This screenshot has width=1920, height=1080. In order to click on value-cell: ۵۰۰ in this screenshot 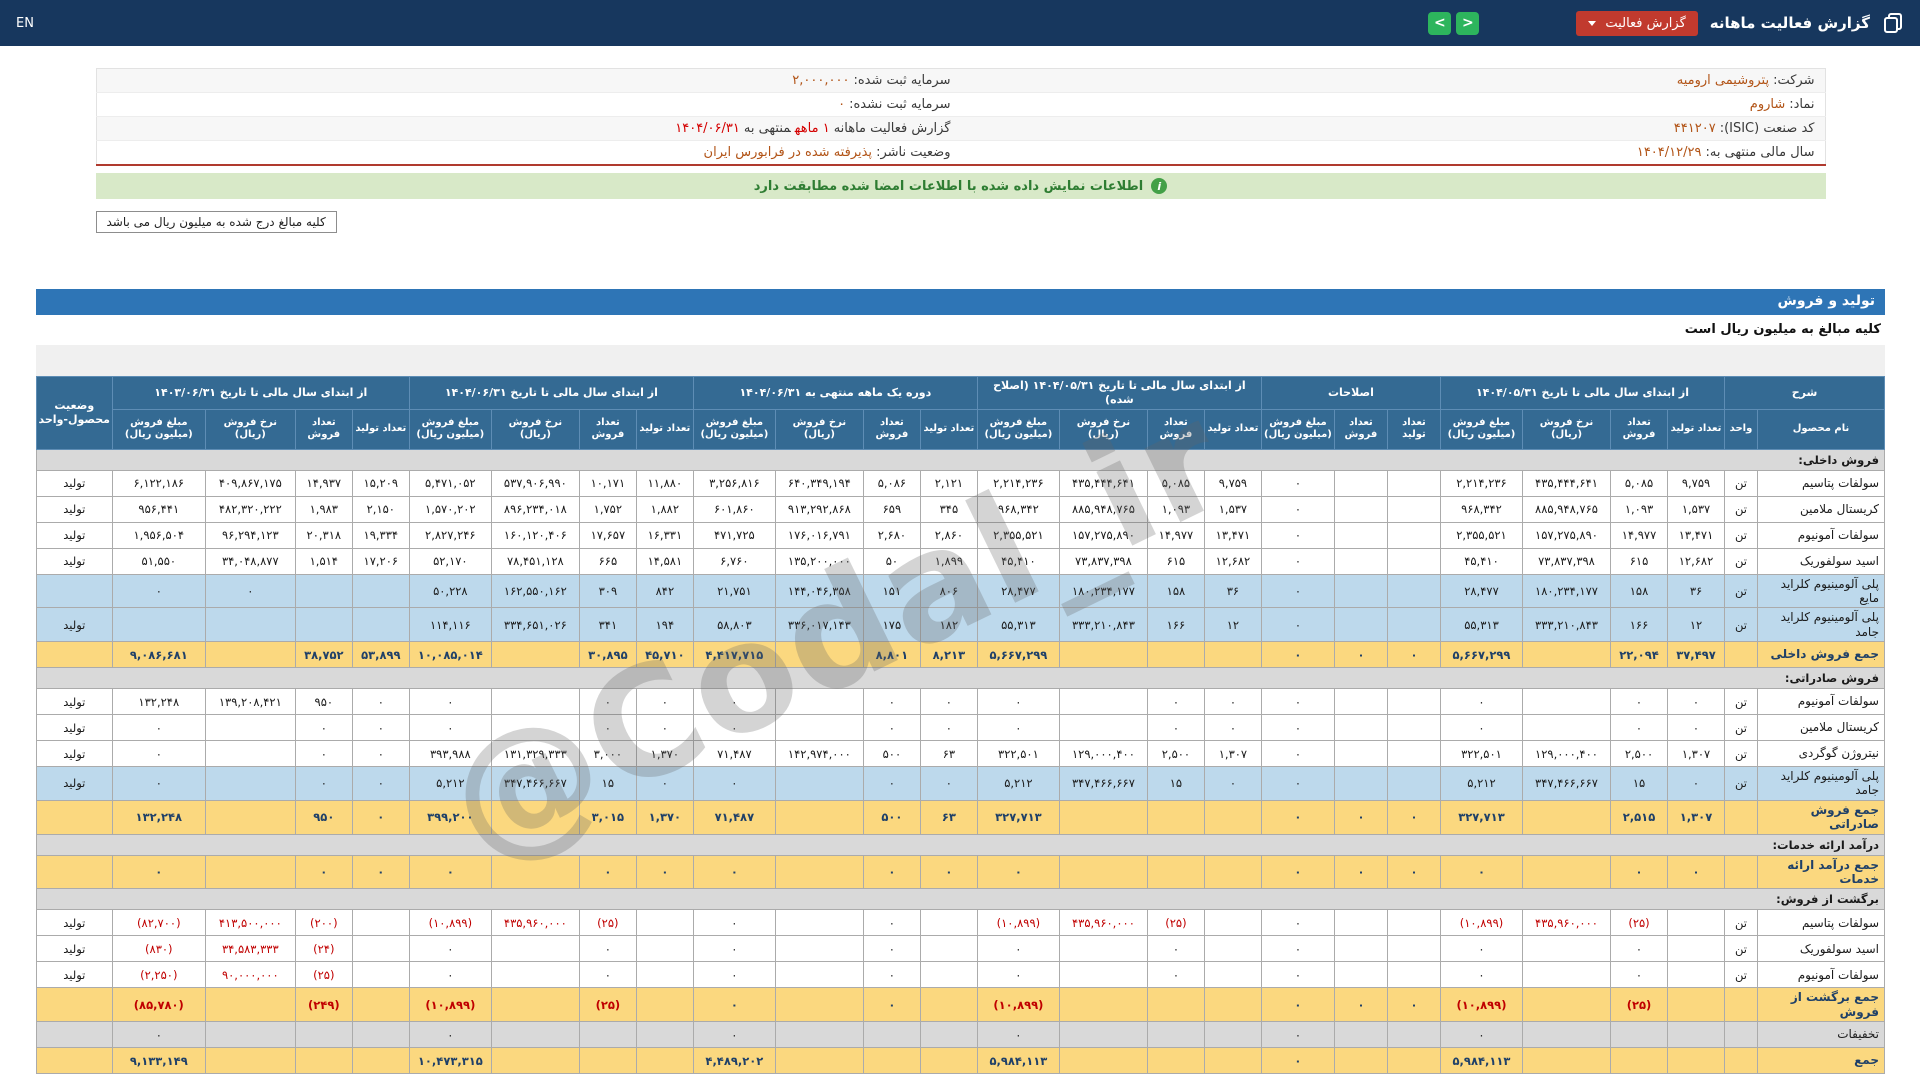, I will do `click(891, 817)`.